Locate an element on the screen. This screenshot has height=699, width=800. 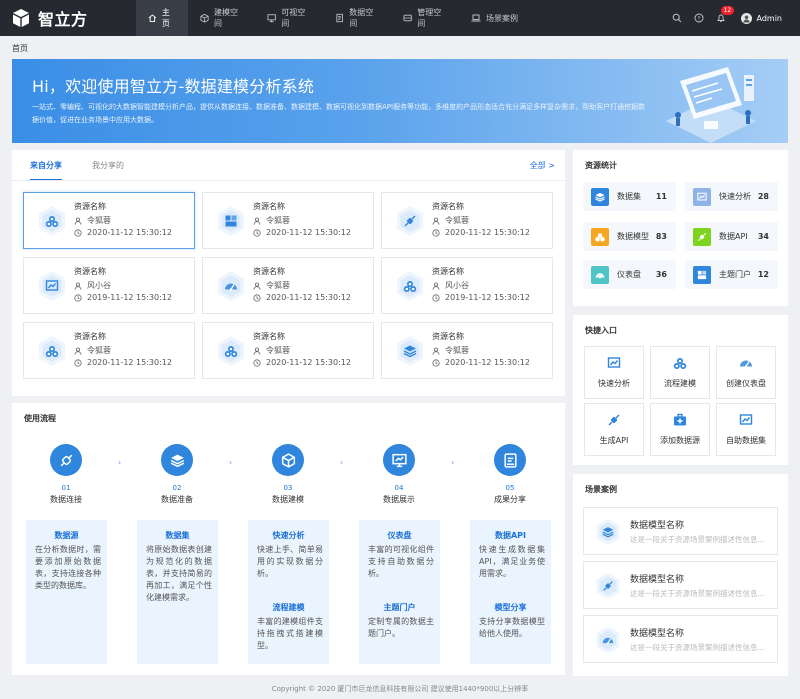
flow-step-number: 01 is located at coordinates (66, 488).